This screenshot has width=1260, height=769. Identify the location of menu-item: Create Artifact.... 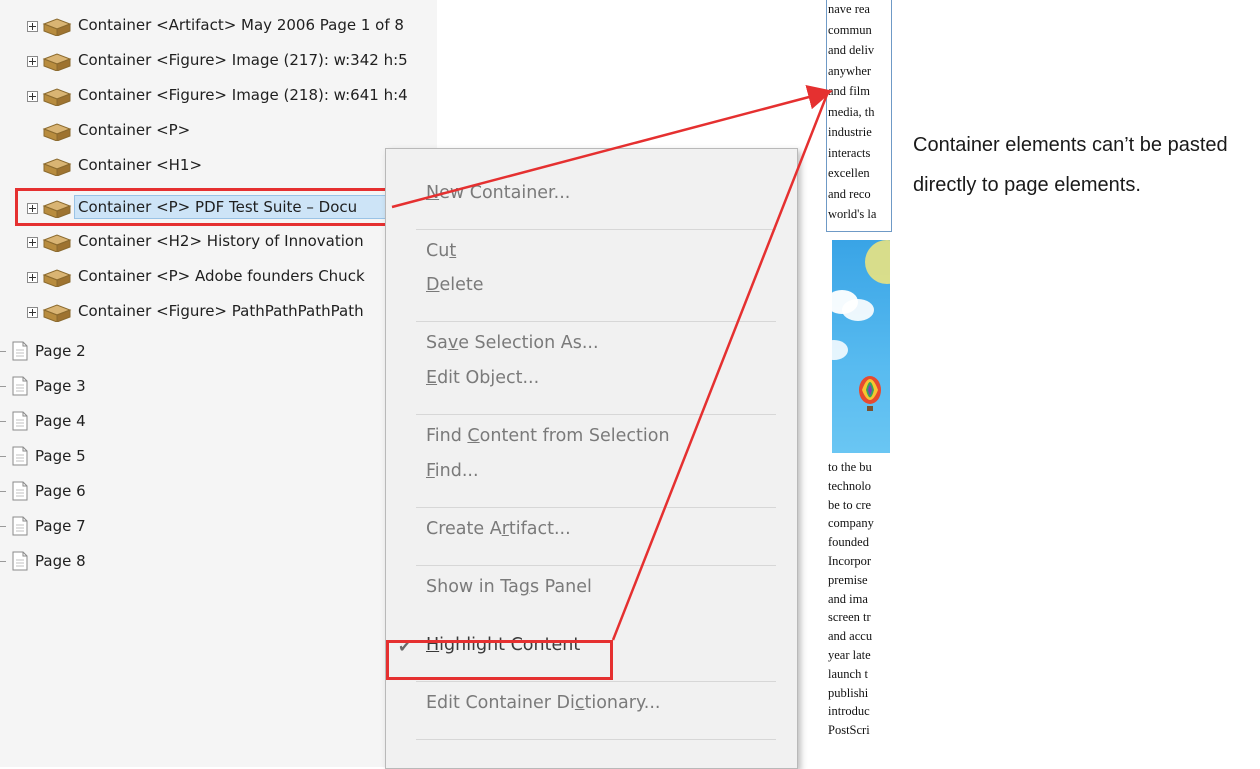
(498, 529).